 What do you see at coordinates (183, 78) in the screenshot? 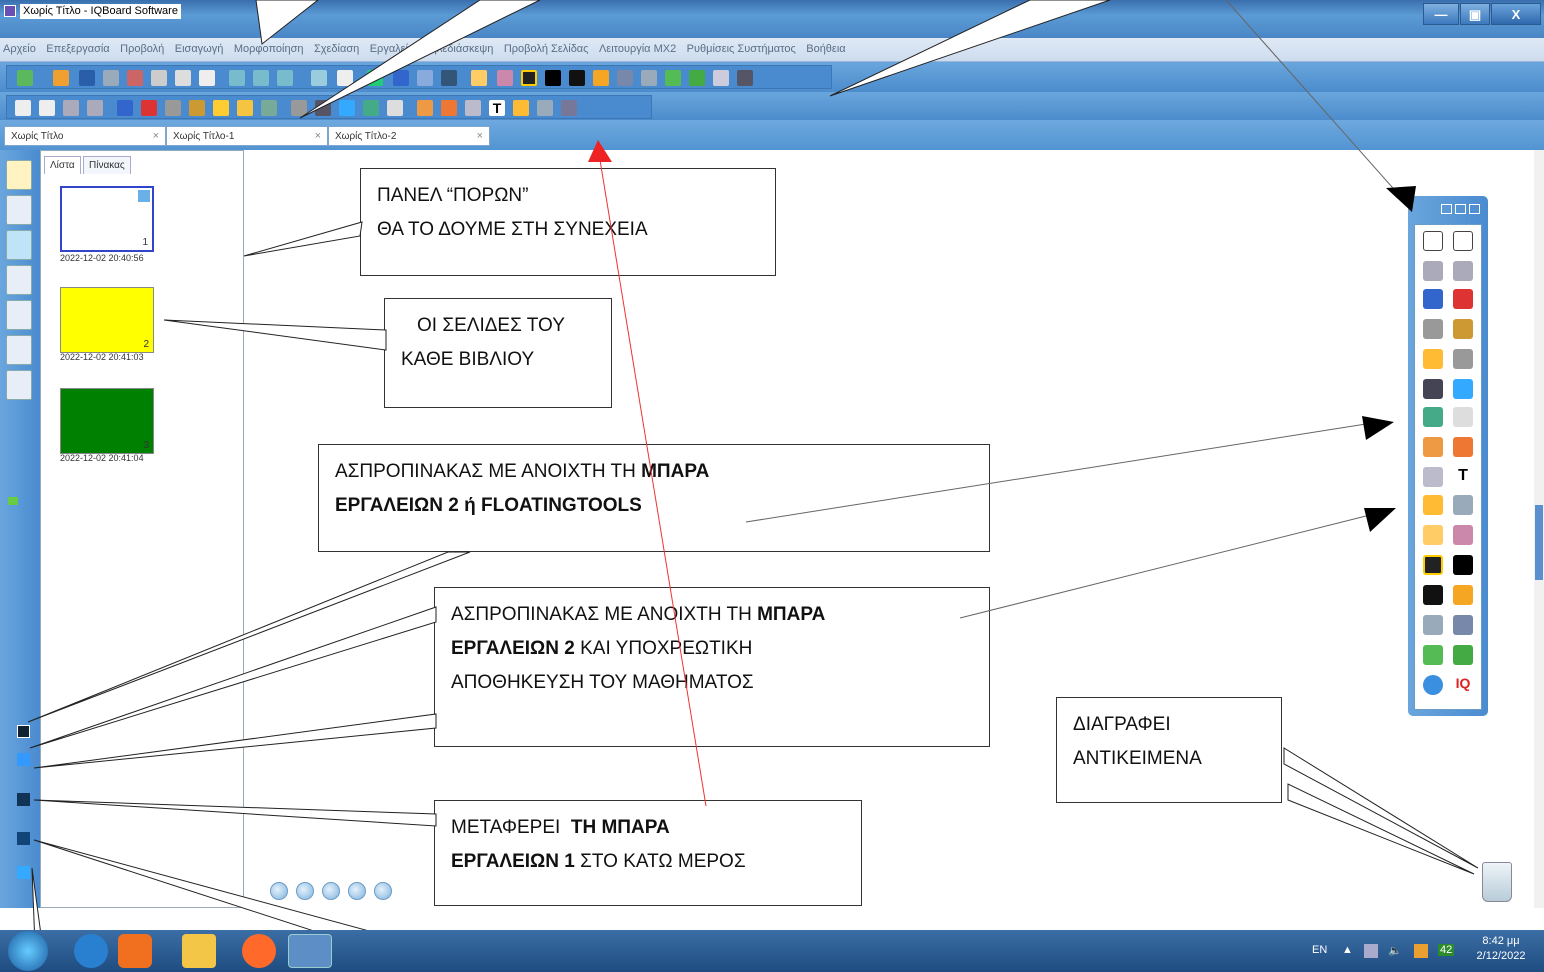
I see `cut-icon` at bounding box center [183, 78].